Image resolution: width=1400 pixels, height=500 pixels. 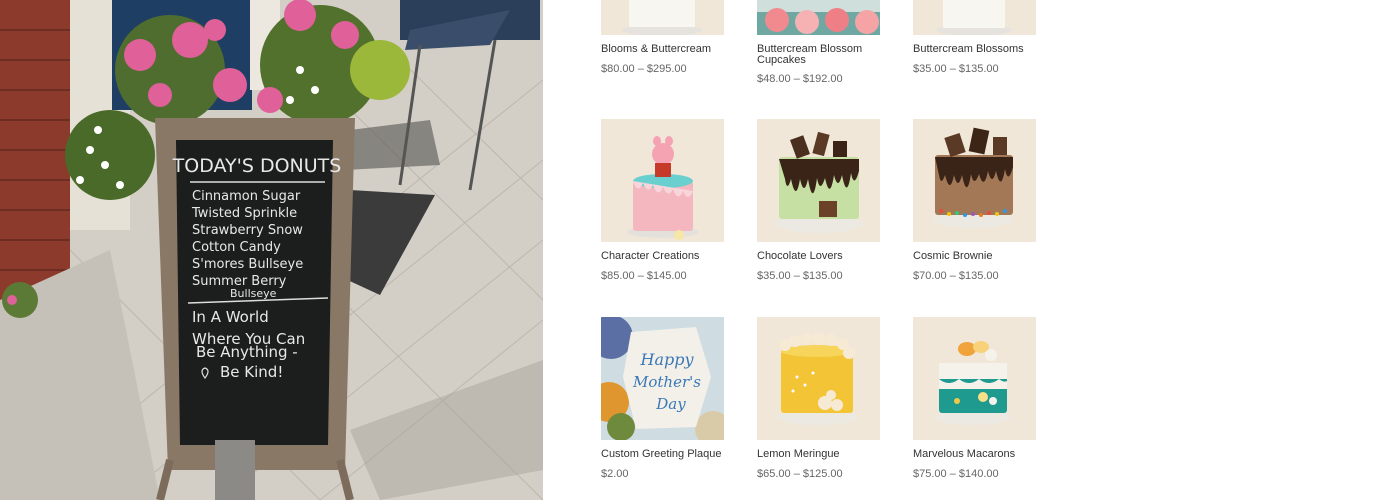 What do you see at coordinates (253, 293) in the screenshot?
I see `sign-flavor: Bullseye` at bounding box center [253, 293].